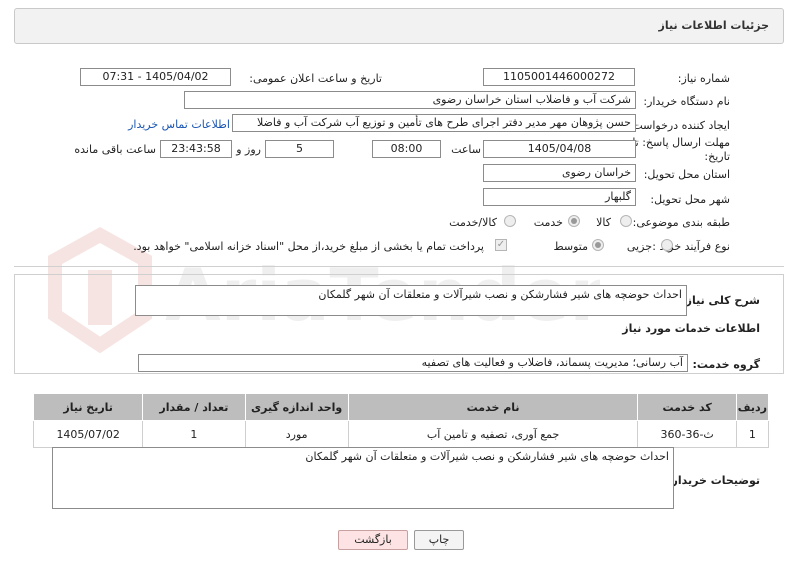  Describe the element at coordinates (194, 407) in the screenshot. I see `col-header-qty: تعداد / مقدار` at that location.